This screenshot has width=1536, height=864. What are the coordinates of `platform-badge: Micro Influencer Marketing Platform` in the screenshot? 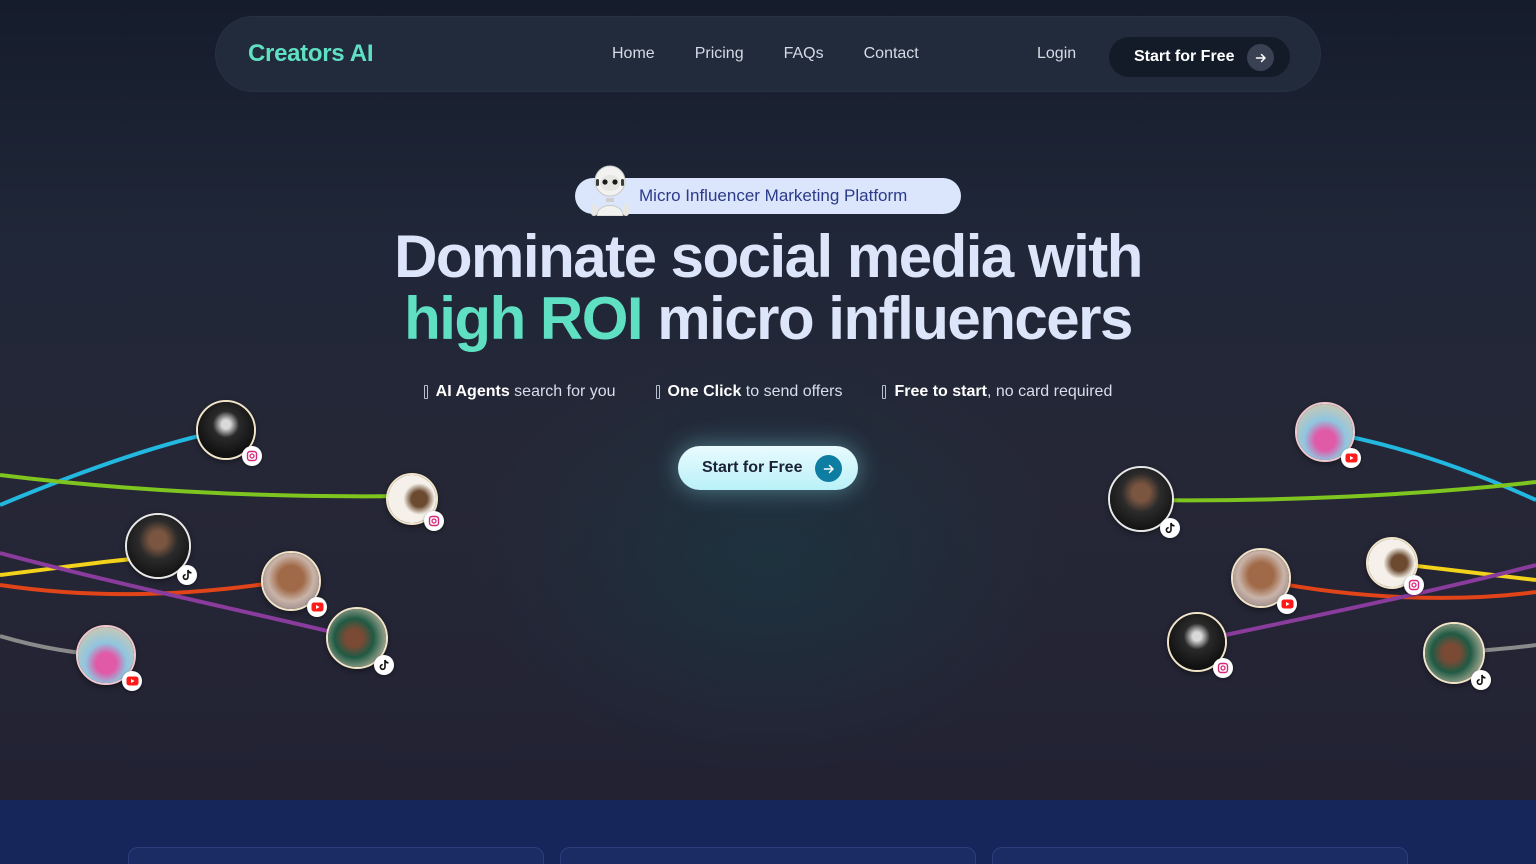 It's located at (768, 190).